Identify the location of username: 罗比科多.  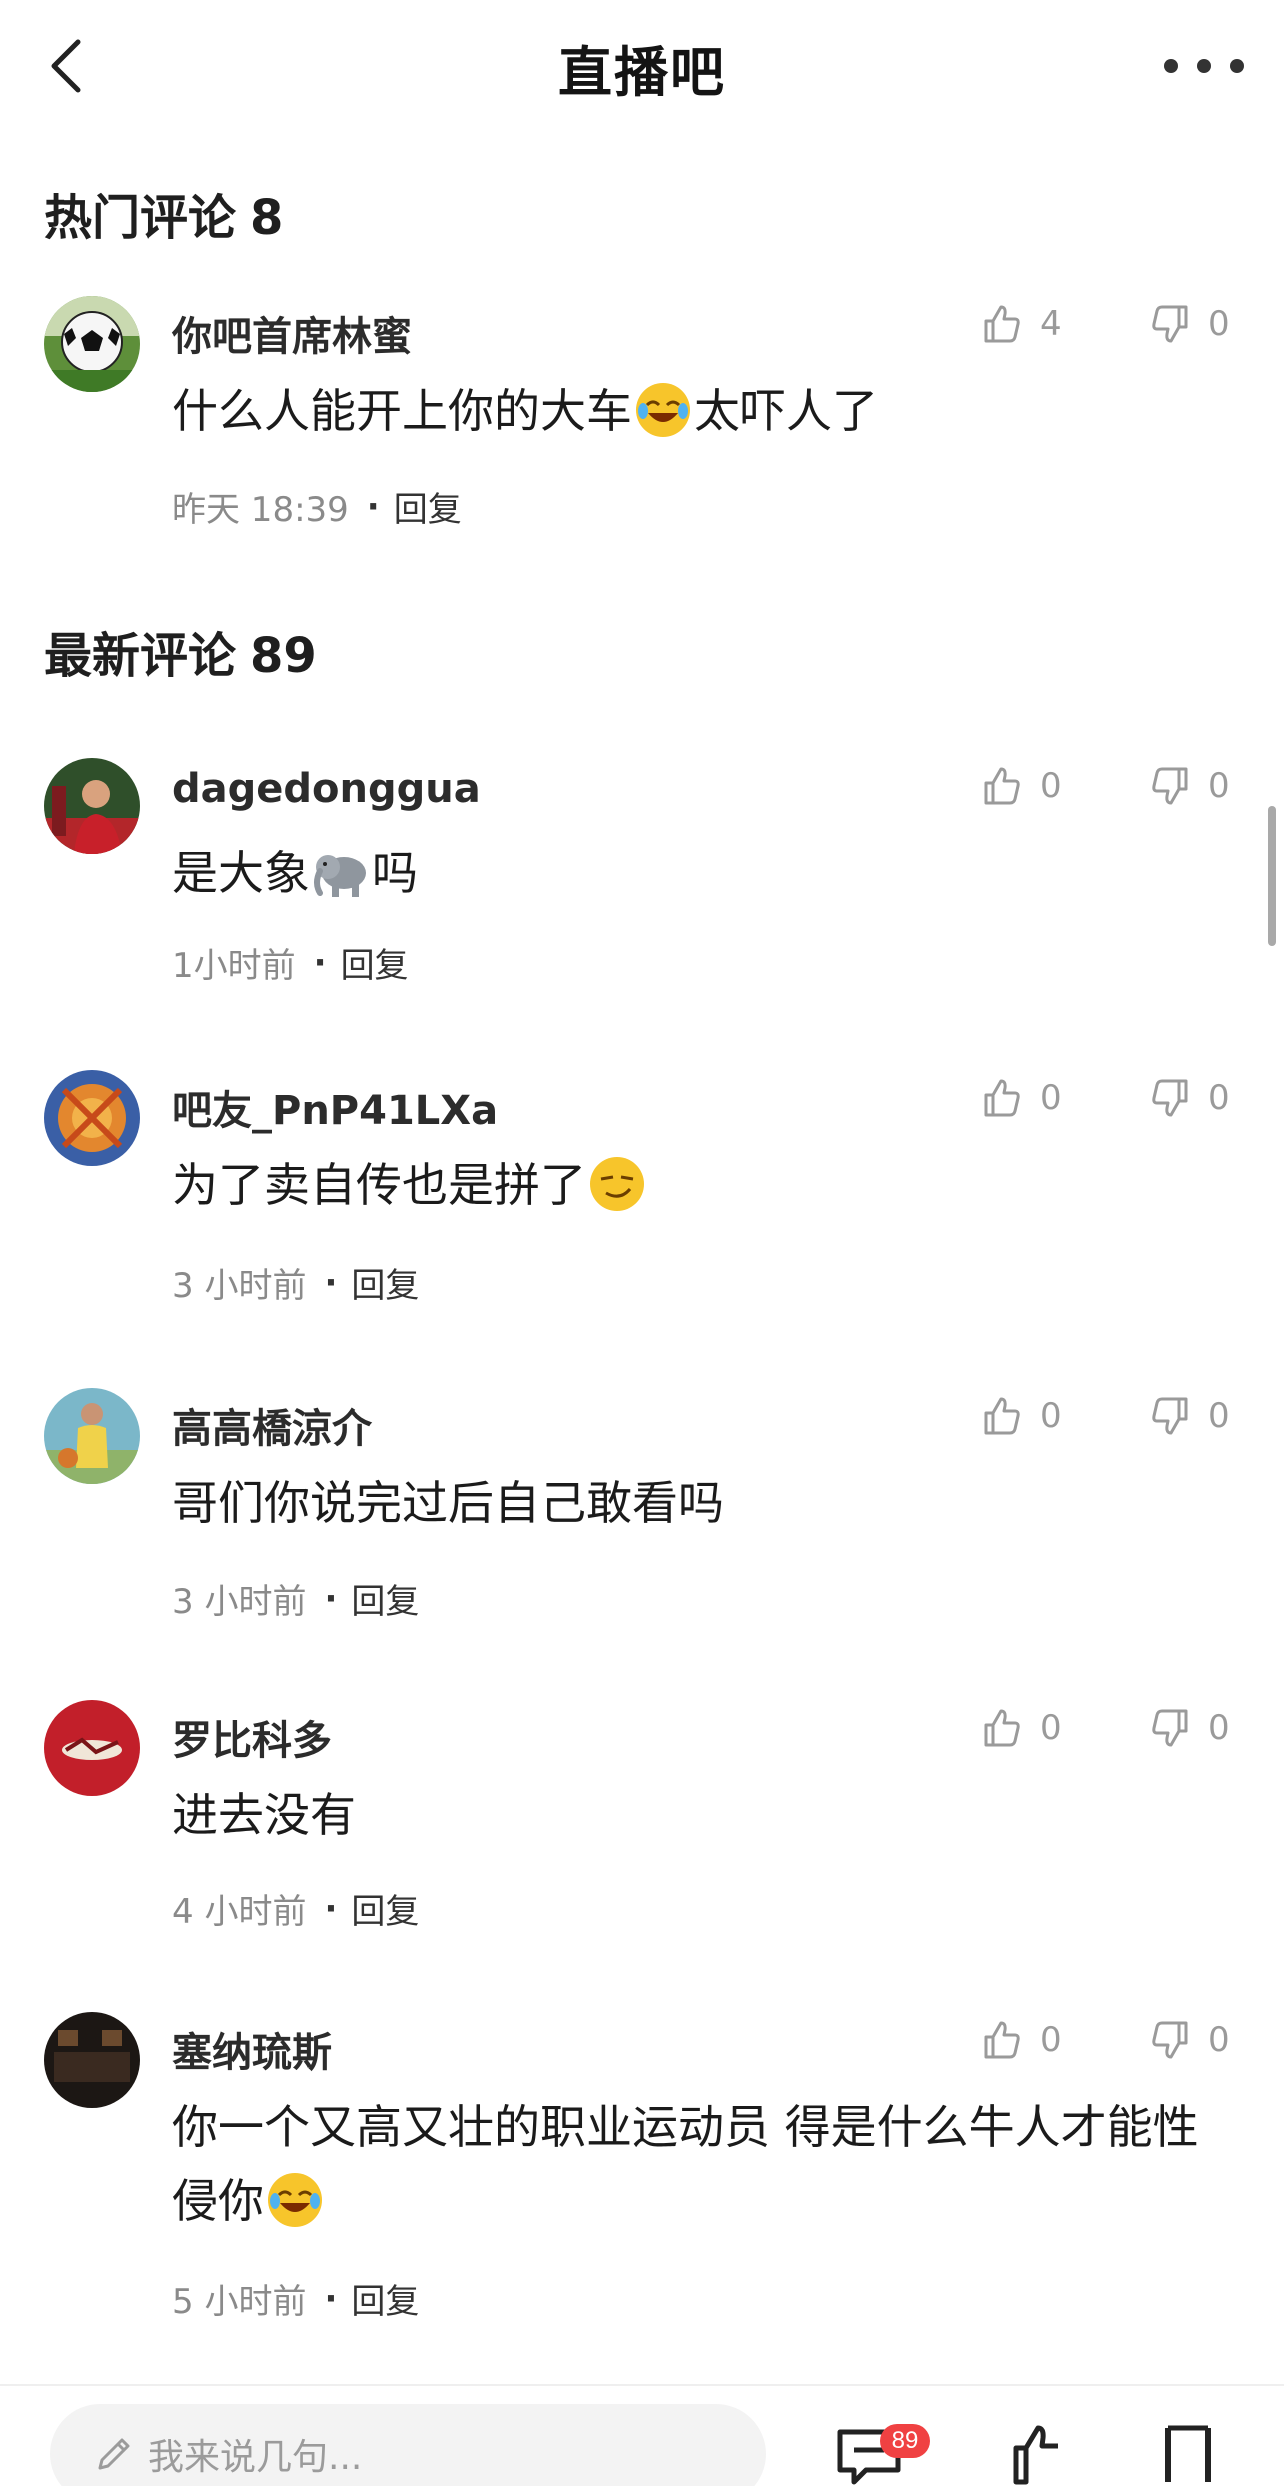
(252, 1737).